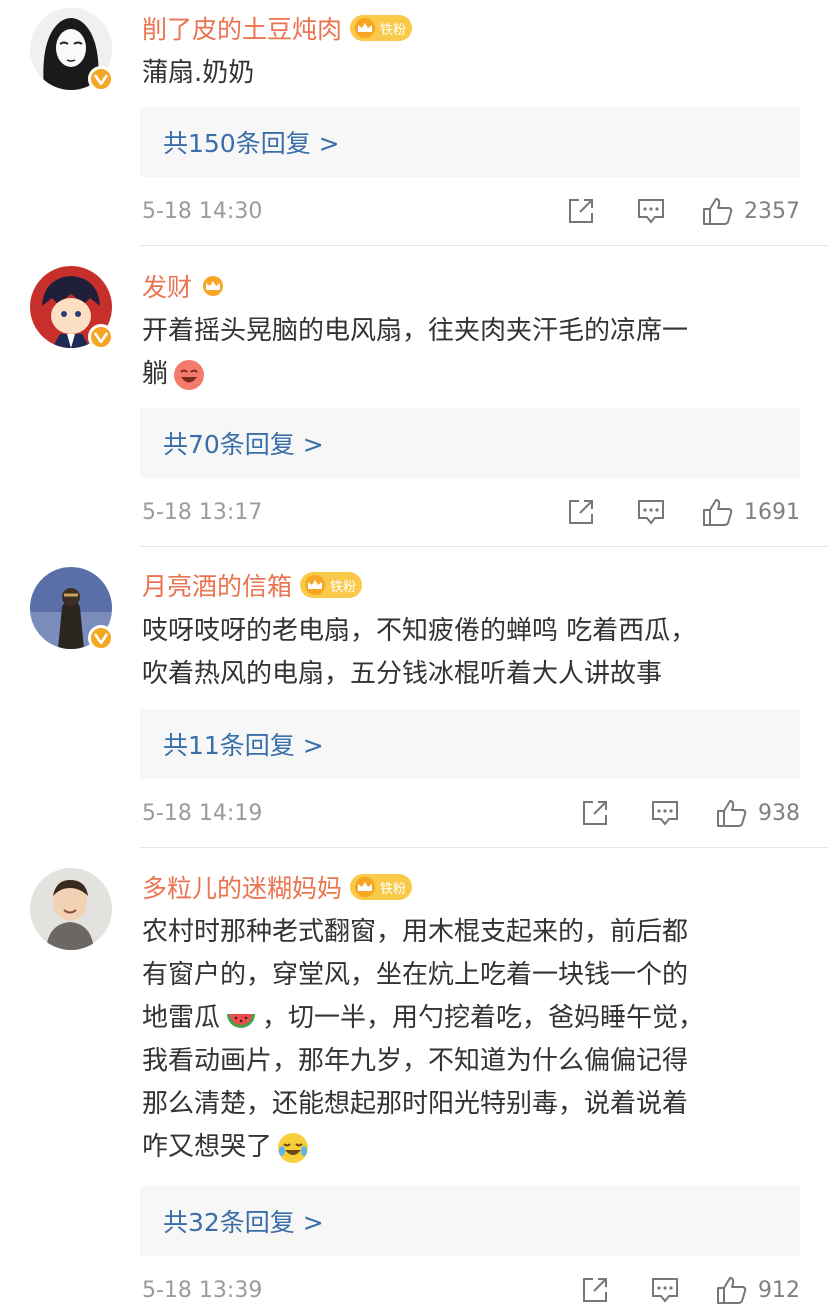 The height and width of the screenshot is (1314, 828). Describe the element at coordinates (779, 1290) in the screenshot. I see `like-count: 912` at that location.